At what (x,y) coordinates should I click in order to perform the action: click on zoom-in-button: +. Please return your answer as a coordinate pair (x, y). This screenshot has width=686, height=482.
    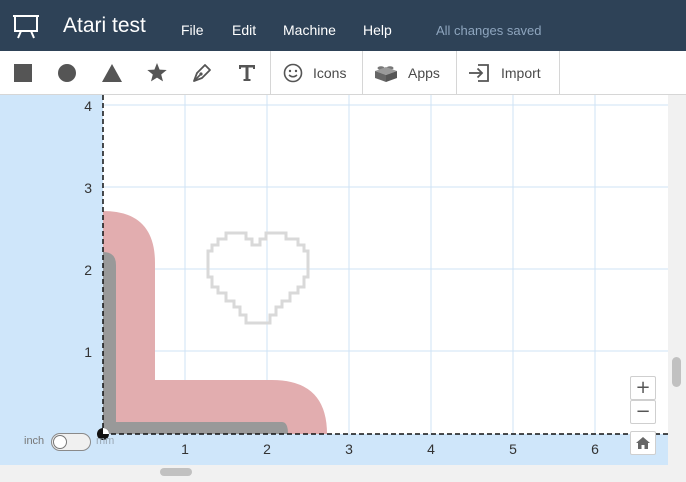
    Looking at the image, I should click on (643, 388).